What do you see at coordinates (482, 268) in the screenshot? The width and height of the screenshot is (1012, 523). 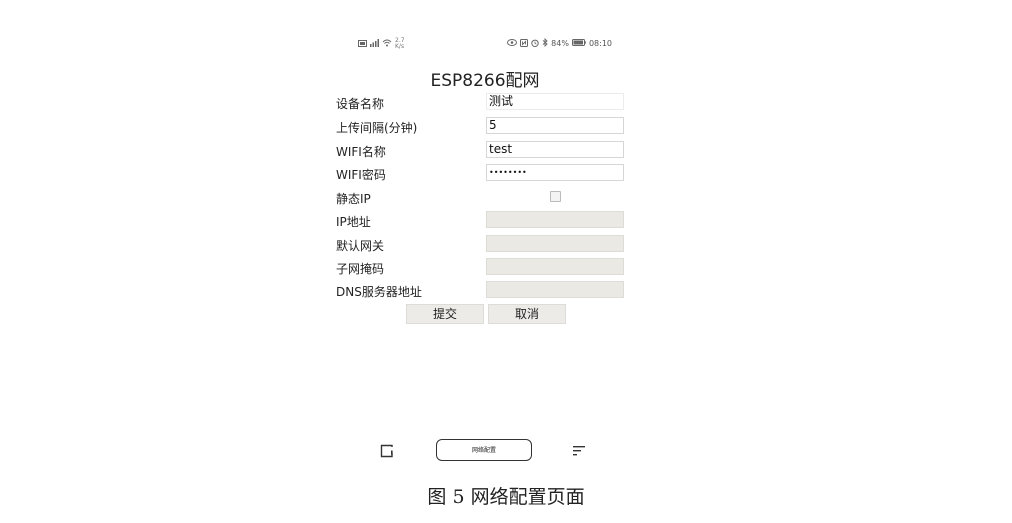 I see `row-subnet-mask: 子网掩码` at bounding box center [482, 268].